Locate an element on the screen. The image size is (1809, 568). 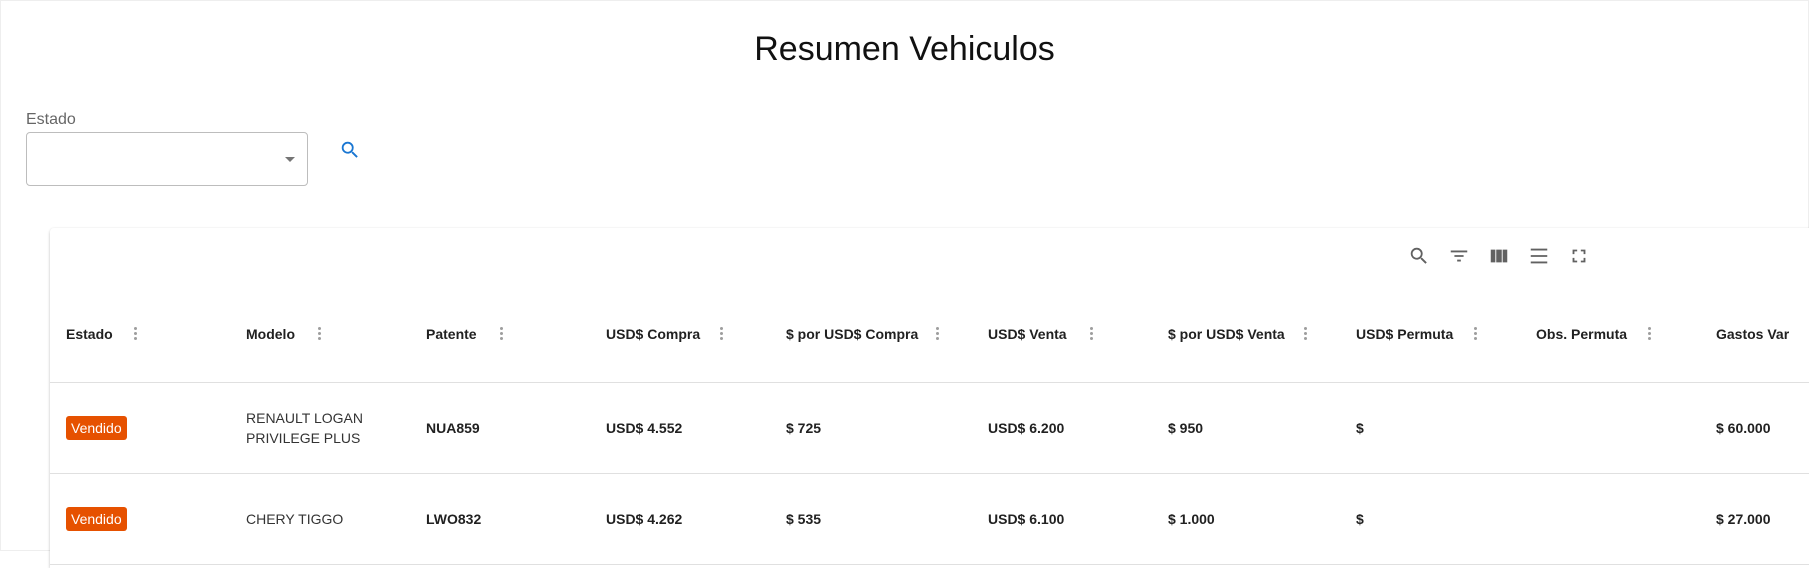
density-icon is located at coordinates (1539, 256).